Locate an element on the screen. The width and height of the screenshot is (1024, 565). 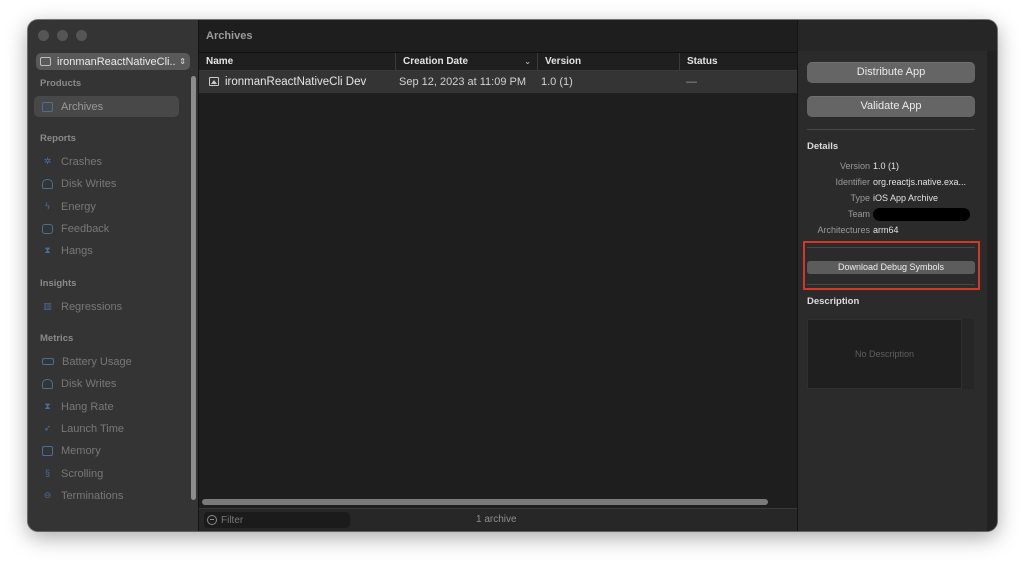
sidebar-item-regressions: ▥ Regressions is located at coordinates (106, 306).